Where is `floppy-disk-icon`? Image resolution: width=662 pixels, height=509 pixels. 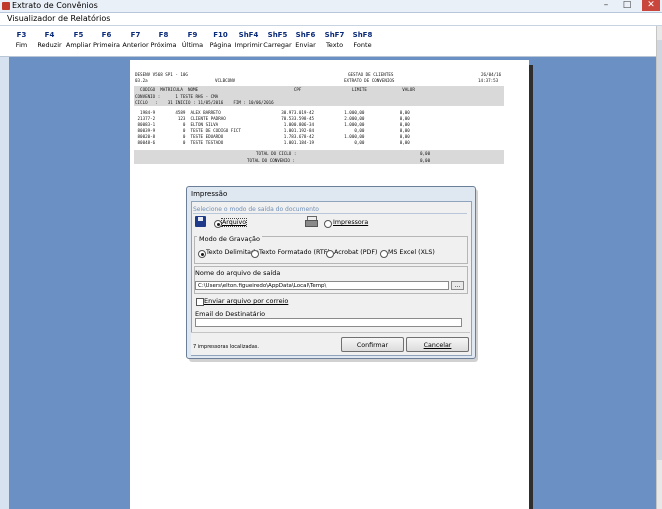 floppy-disk-icon is located at coordinates (200, 221).